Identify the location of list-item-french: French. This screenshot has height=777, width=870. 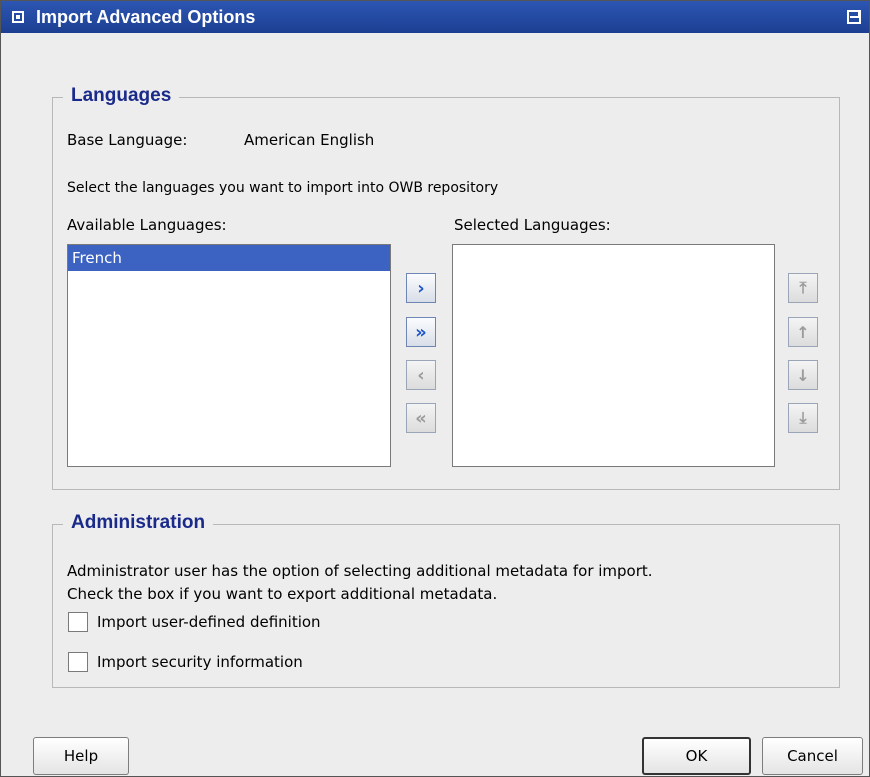
(229, 258).